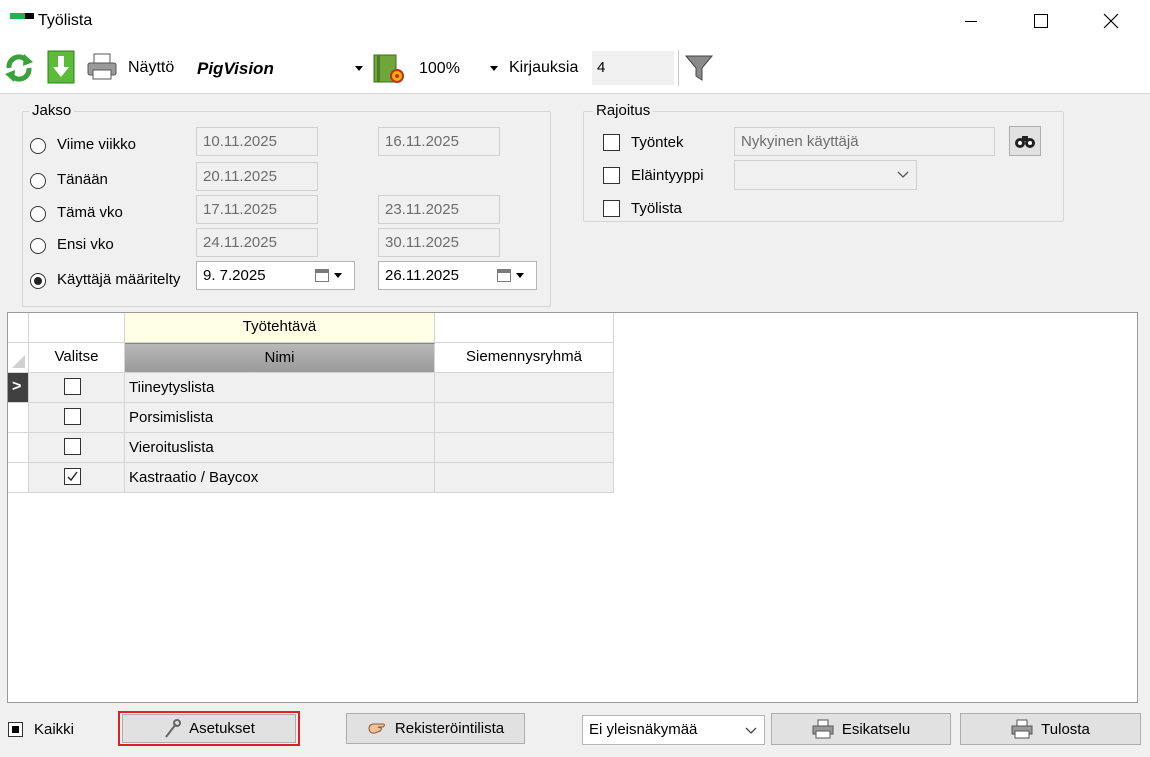 This screenshot has height=757, width=1150. Describe the element at coordinates (82, 179) in the screenshot. I see `jakso-option-label: Tänään` at that location.